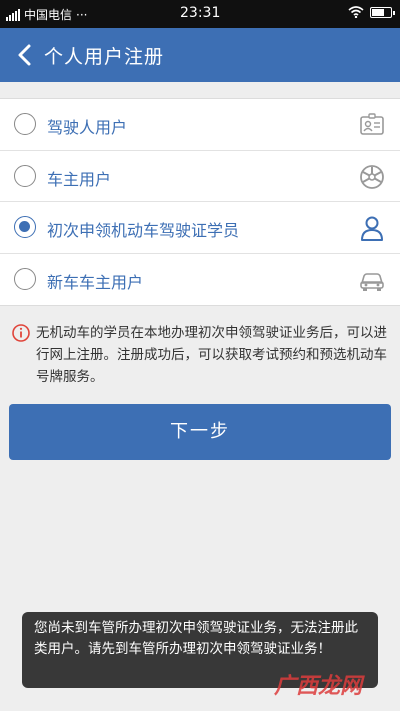  I want to click on signal-icon, so click(13, 14).